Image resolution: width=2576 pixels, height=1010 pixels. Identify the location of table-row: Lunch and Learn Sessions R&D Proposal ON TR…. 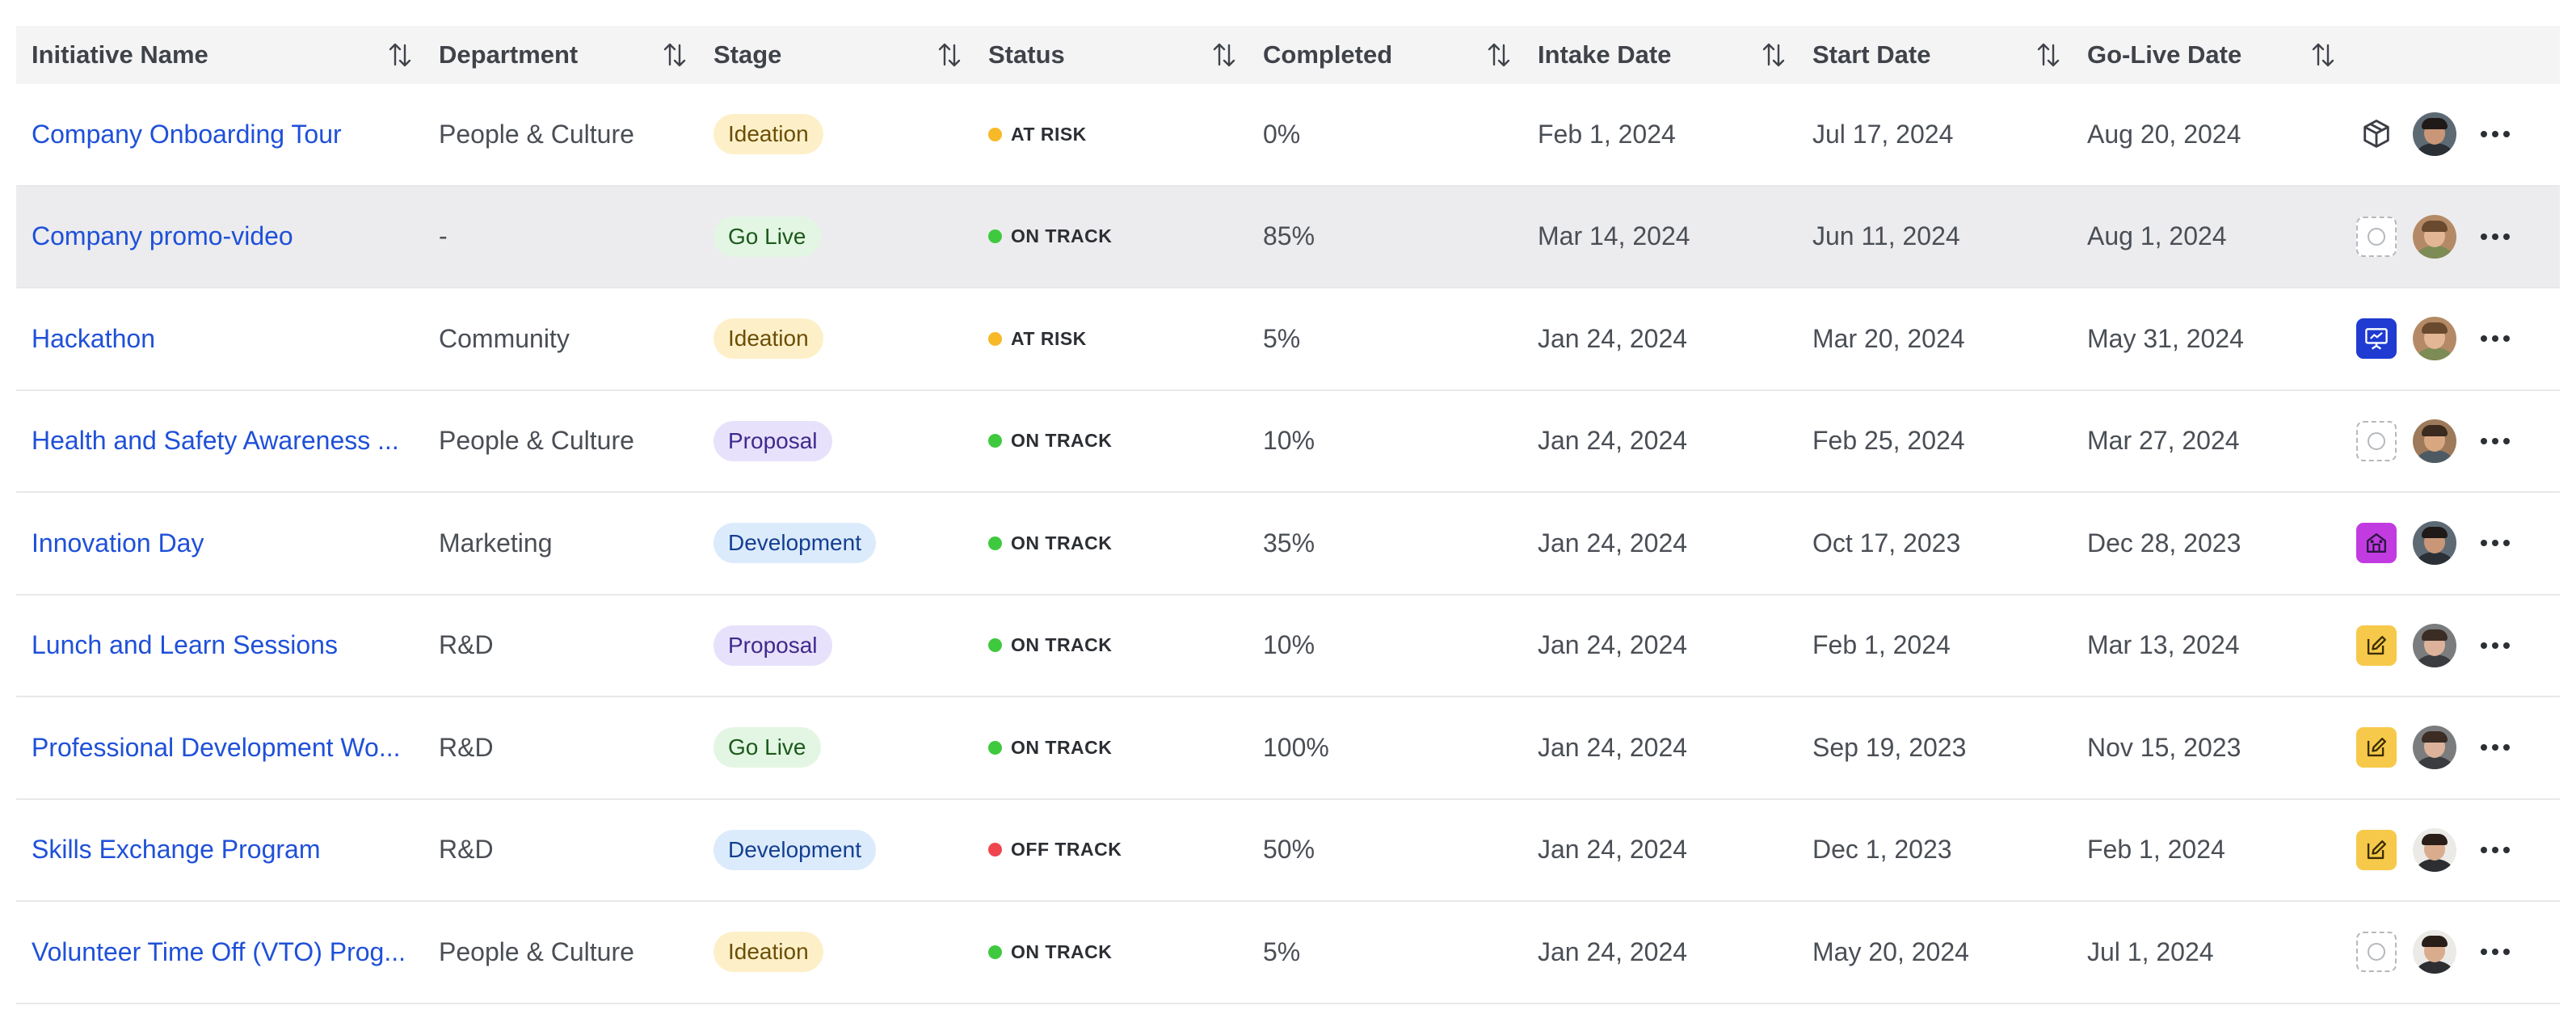
(1288, 646).